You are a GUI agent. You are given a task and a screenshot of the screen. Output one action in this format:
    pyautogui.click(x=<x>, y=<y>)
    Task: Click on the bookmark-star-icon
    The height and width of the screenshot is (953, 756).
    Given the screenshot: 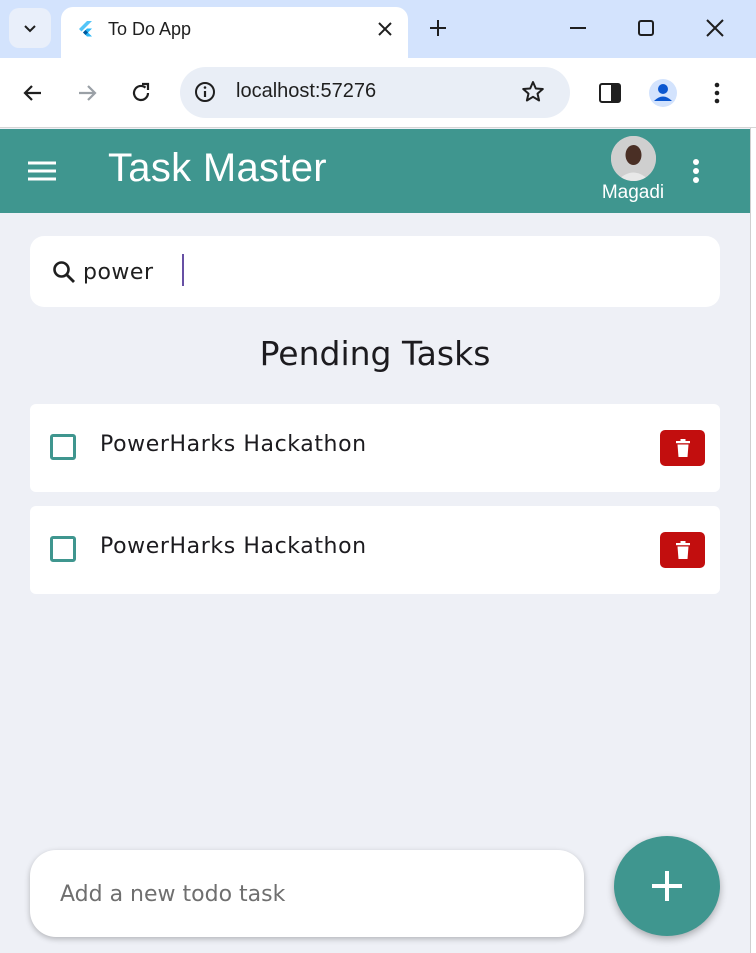 What is the action you would take?
    pyautogui.click(x=533, y=92)
    